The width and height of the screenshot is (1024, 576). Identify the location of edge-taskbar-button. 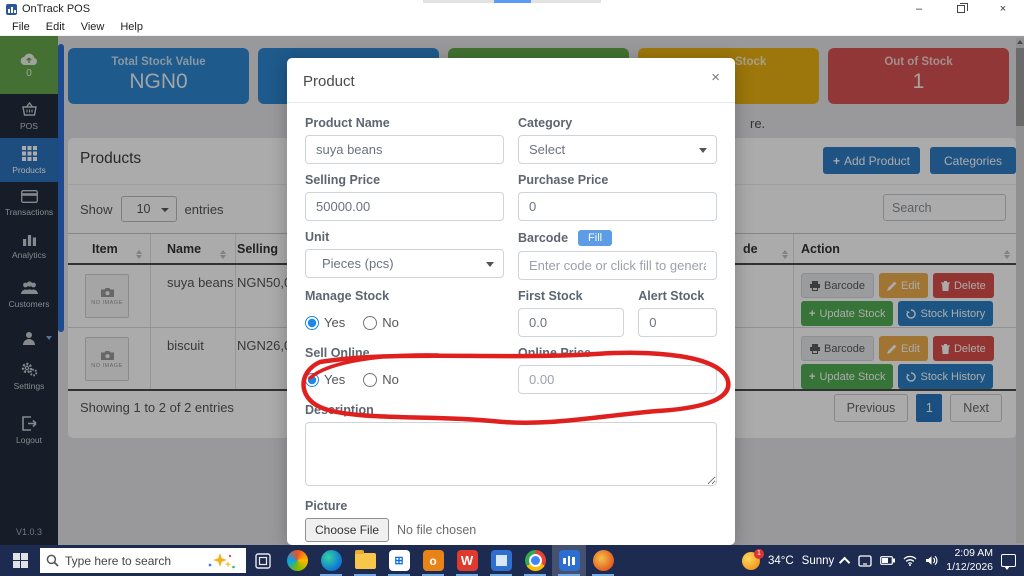
(331, 560).